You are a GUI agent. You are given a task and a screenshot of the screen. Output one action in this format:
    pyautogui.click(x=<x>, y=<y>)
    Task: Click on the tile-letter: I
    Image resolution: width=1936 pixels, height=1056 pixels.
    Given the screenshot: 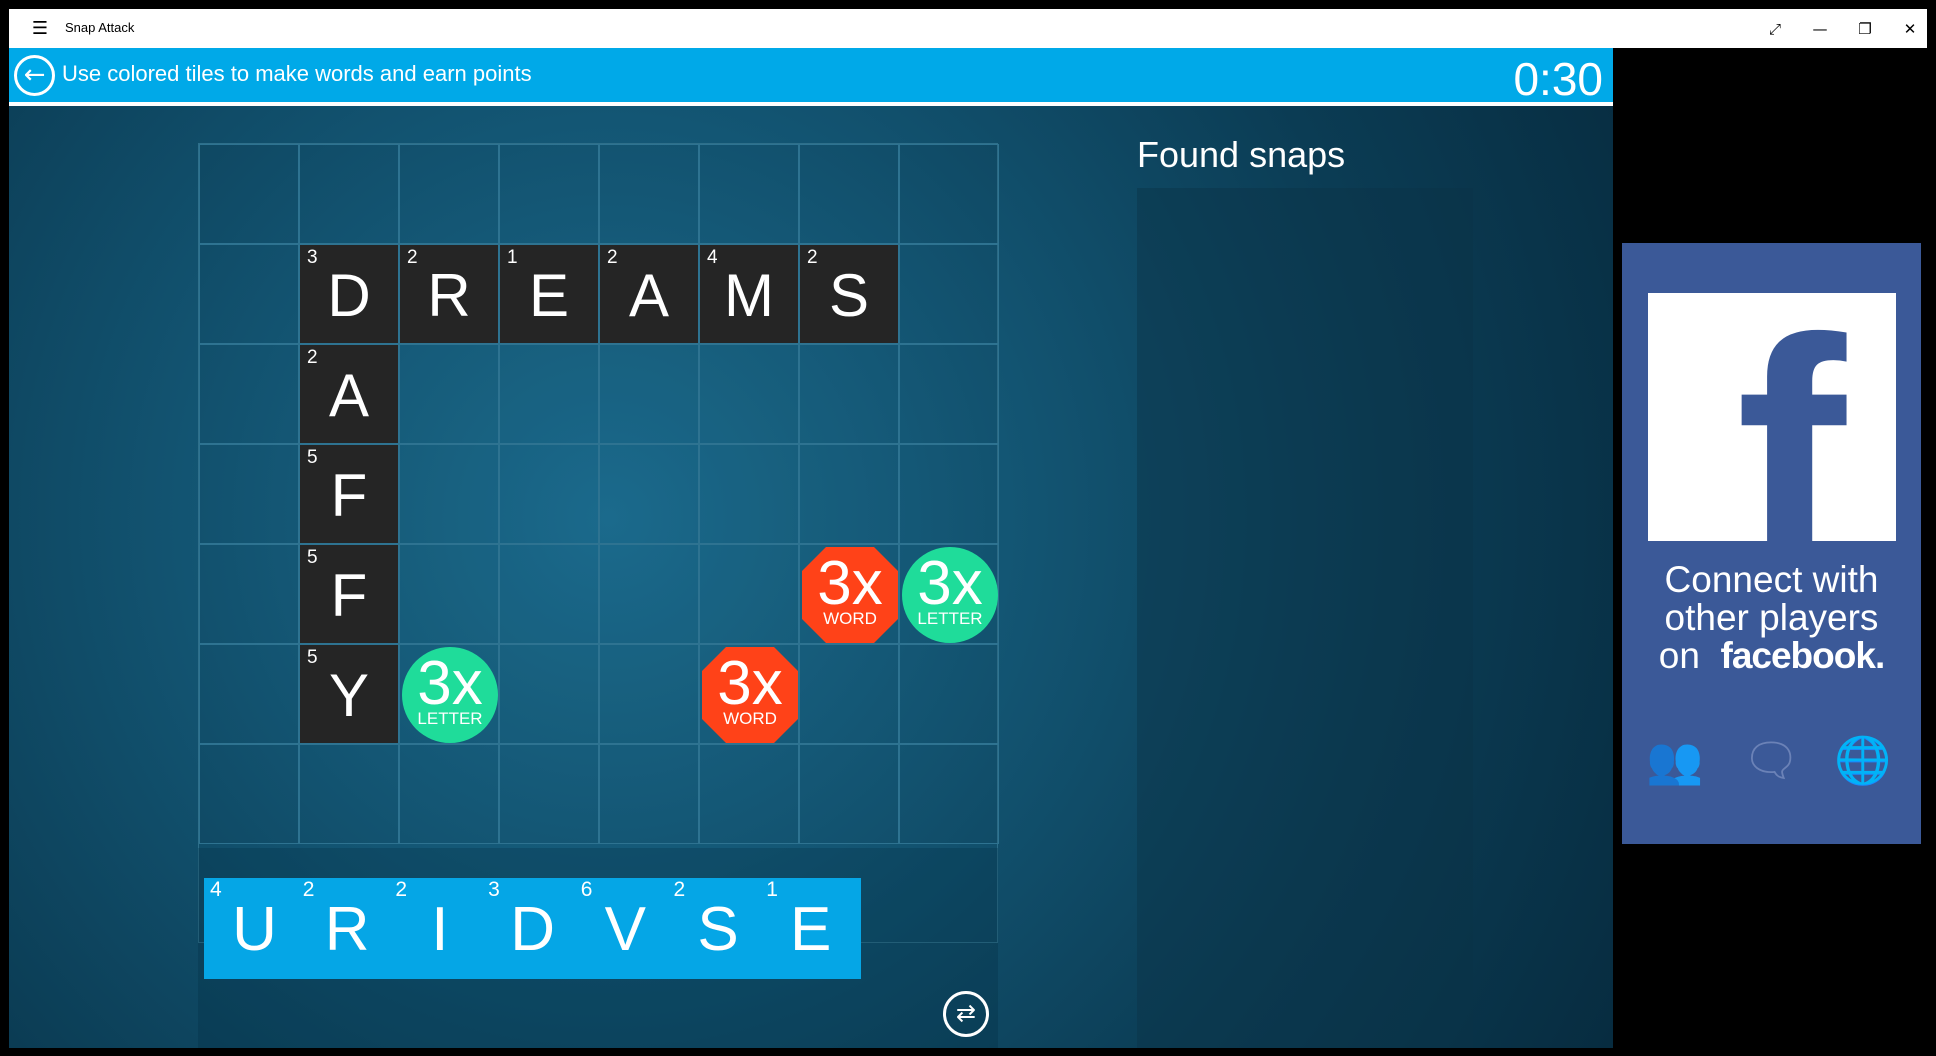 What is the action you would take?
    pyautogui.click(x=440, y=929)
    